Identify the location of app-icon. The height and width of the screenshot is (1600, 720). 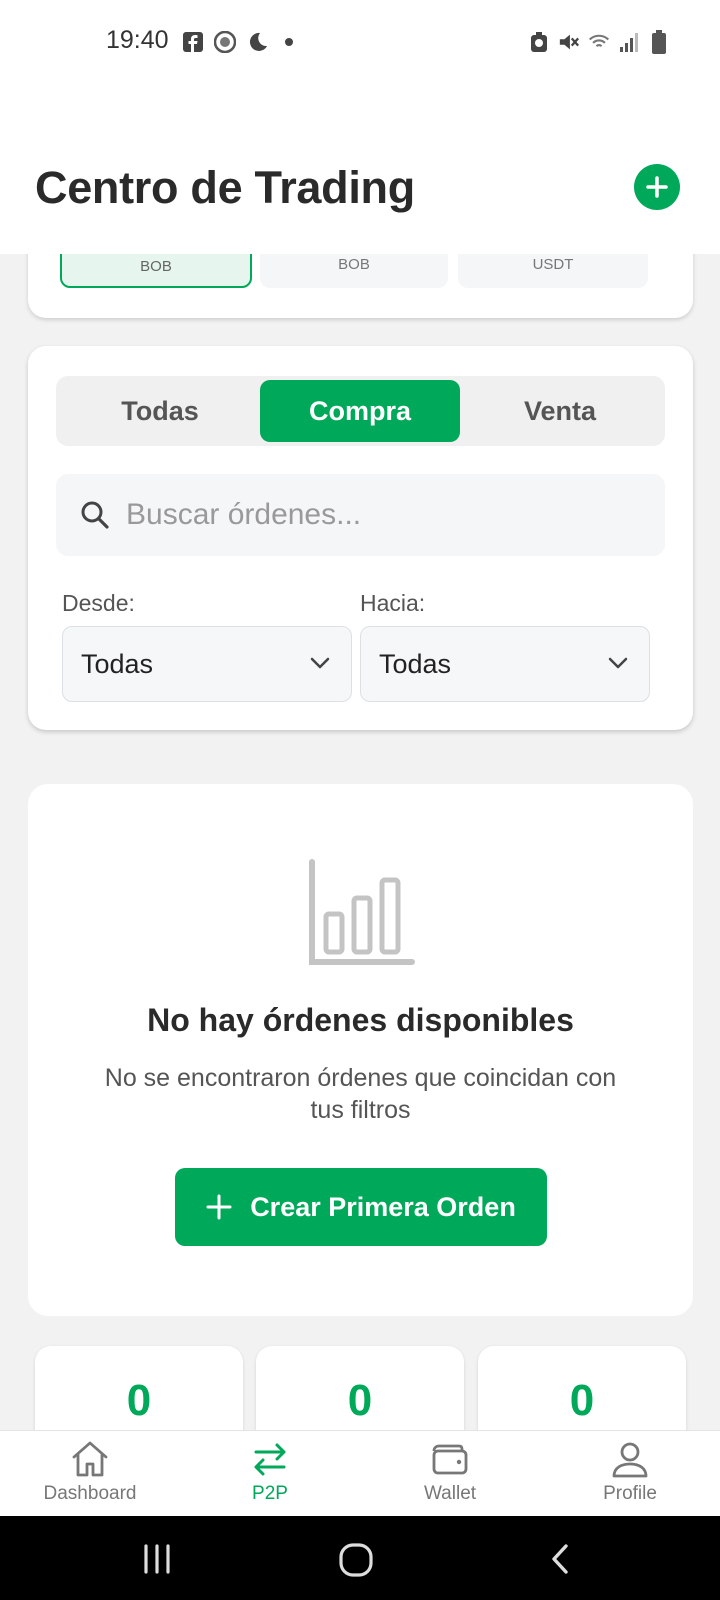
(225, 42).